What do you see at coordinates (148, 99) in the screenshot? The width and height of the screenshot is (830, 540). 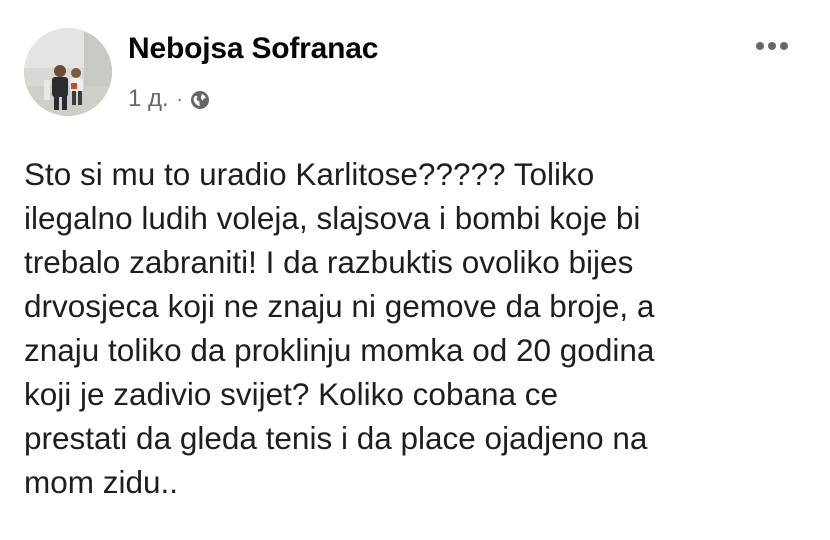 I see `post-timestamp: 1 д.` at bounding box center [148, 99].